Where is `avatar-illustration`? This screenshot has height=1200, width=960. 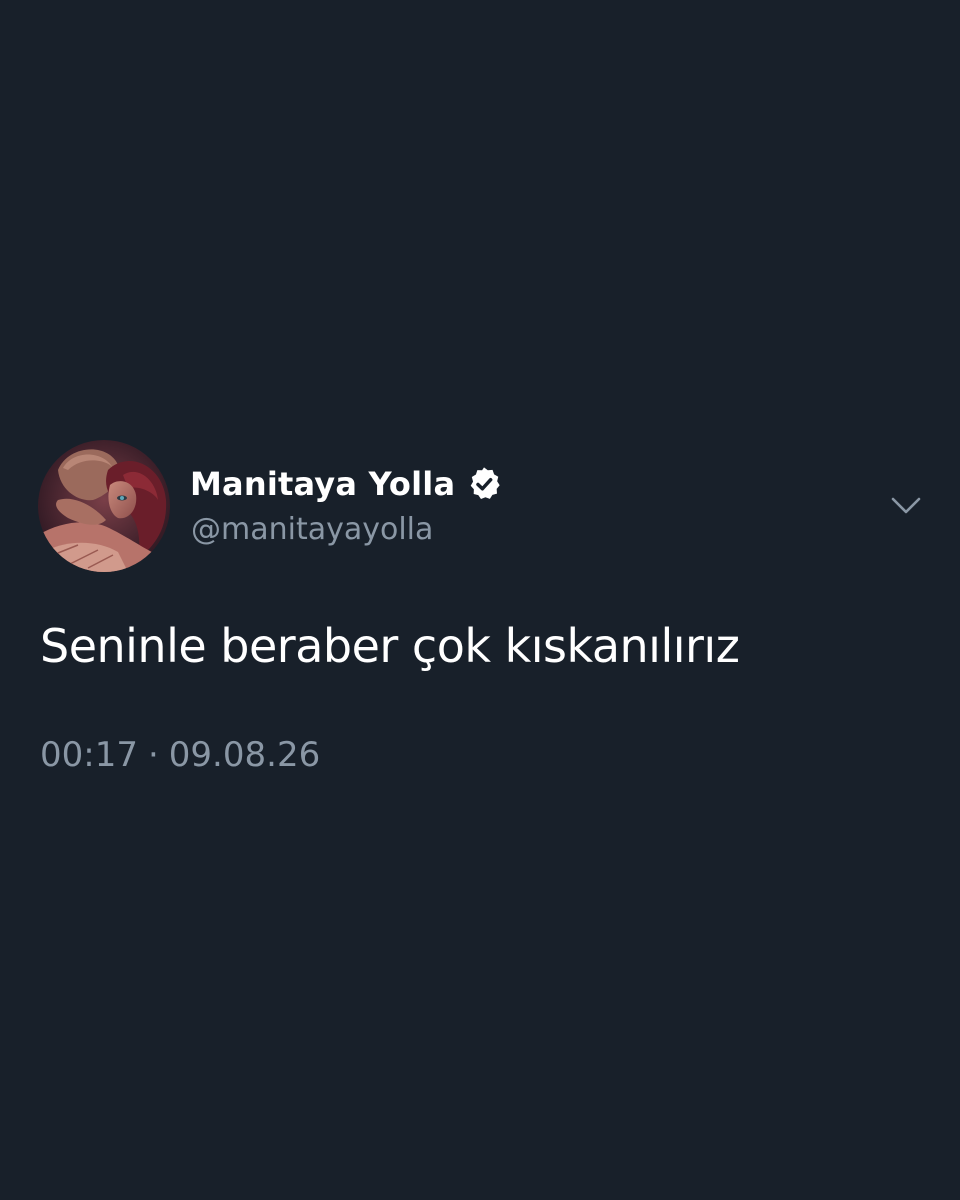 avatar-illustration is located at coordinates (104, 506).